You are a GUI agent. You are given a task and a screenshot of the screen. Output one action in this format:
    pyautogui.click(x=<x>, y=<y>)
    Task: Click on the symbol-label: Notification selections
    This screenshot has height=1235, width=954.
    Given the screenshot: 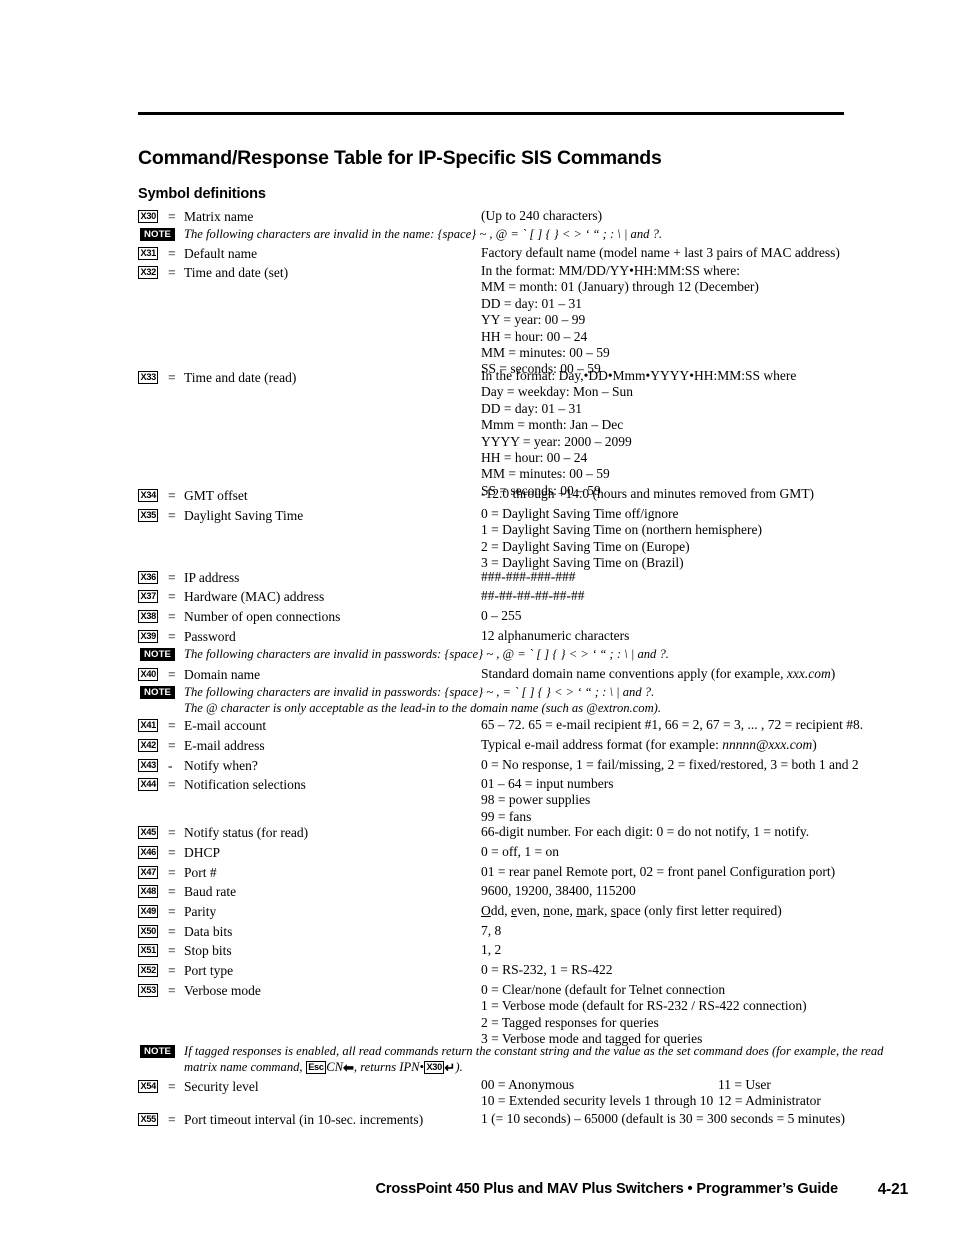 What is the action you would take?
    pyautogui.click(x=245, y=784)
    